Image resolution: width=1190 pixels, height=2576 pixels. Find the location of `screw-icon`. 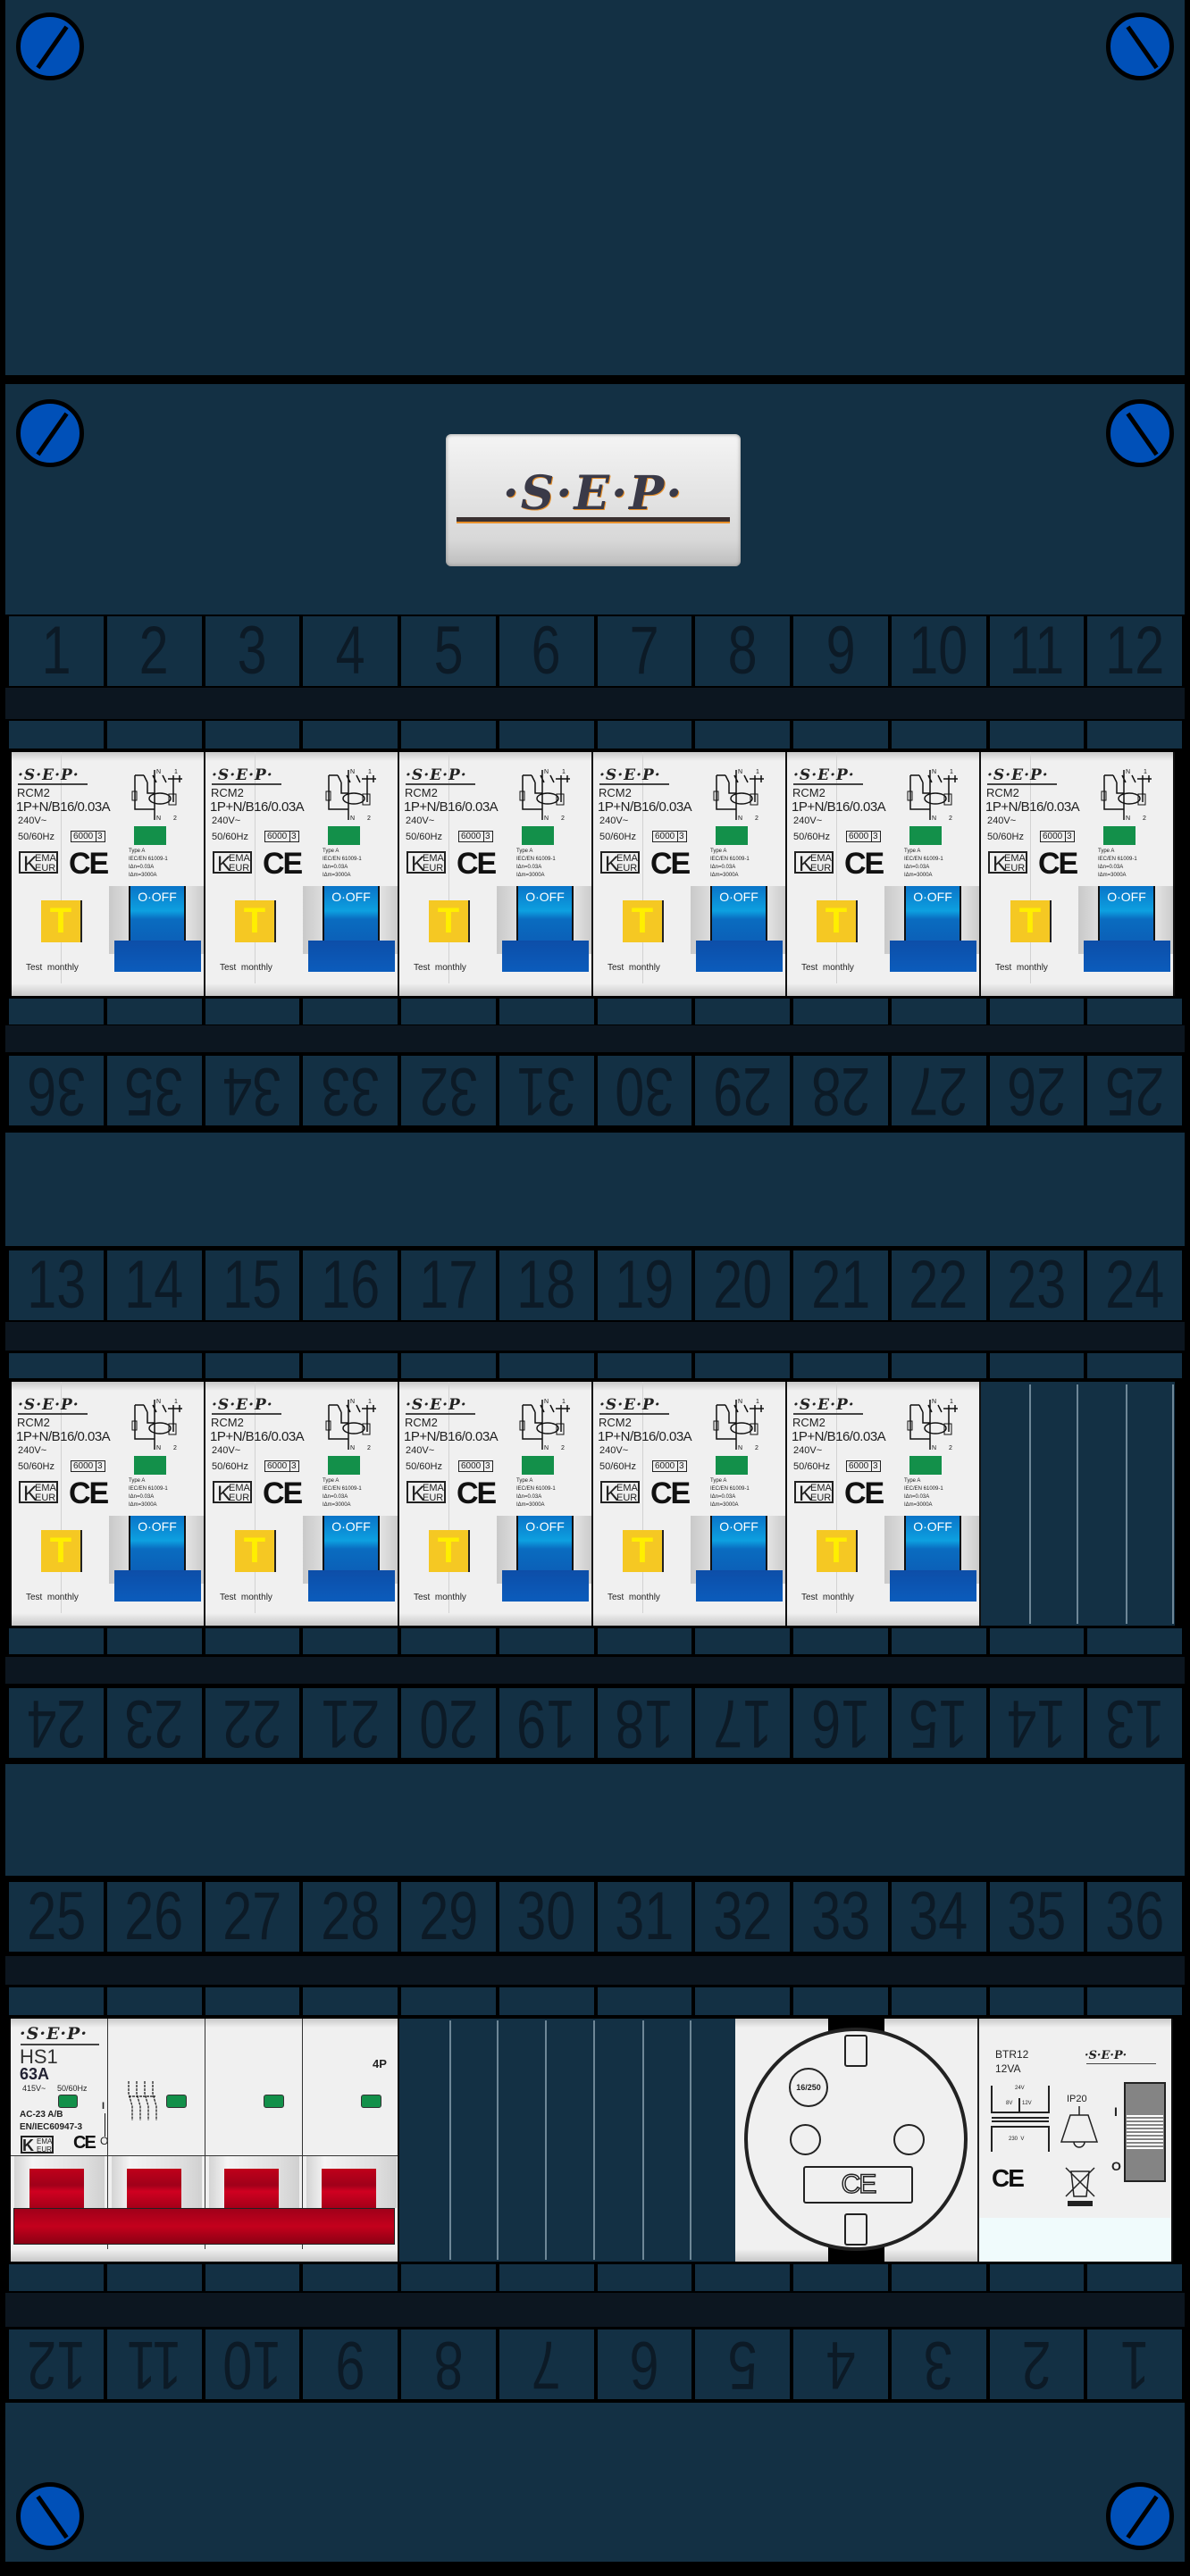

screw-icon is located at coordinates (50, 47).